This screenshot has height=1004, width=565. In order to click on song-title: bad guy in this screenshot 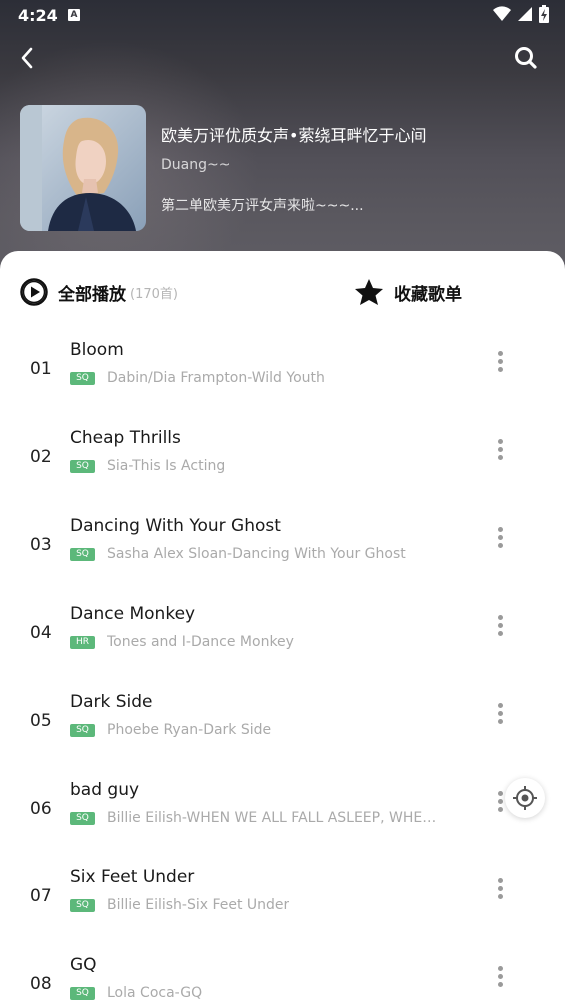, I will do `click(105, 790)`.